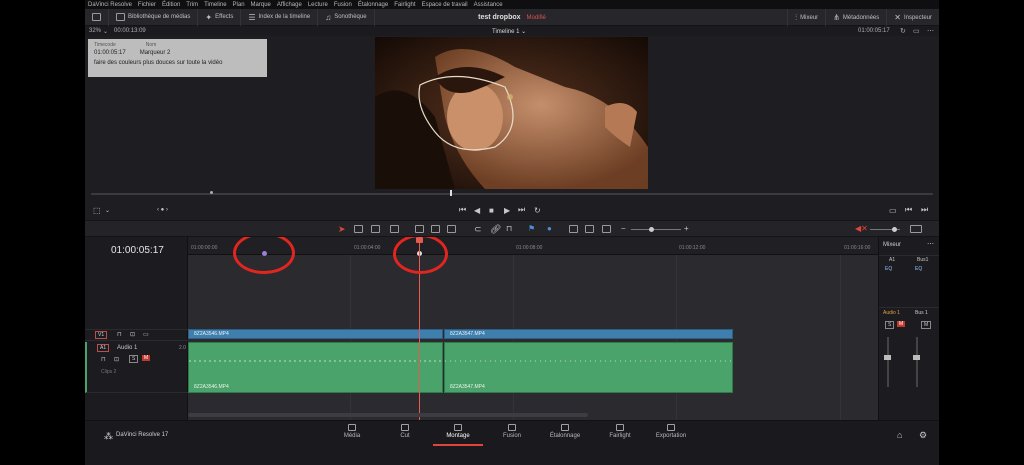  I want to click on replace-clip-icon, so click(451, 229).